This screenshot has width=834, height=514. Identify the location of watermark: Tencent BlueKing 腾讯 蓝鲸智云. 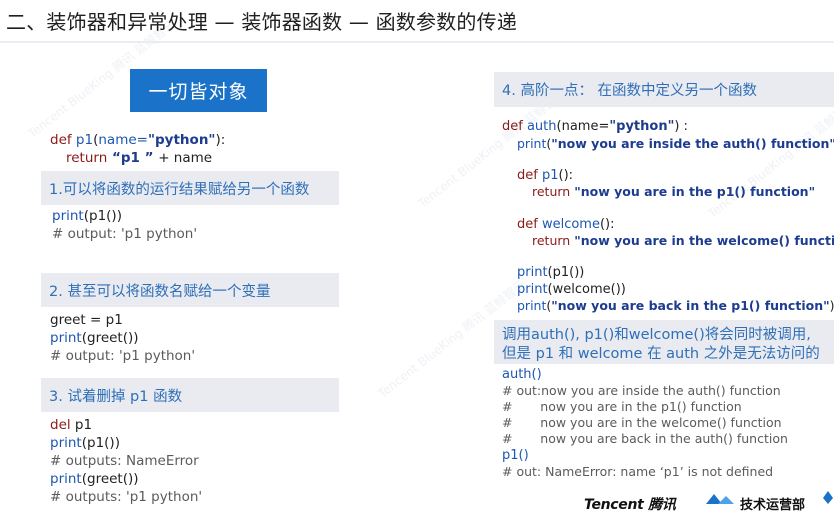
(769, 159).